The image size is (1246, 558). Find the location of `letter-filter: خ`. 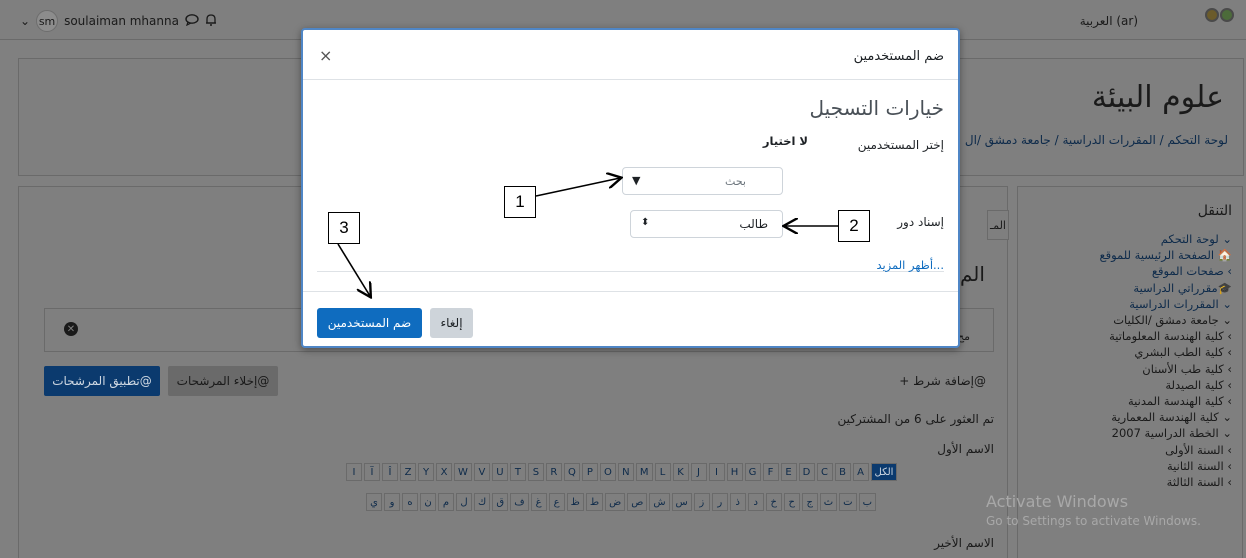

letter-filter: خ is located at coordinates (773, 502).